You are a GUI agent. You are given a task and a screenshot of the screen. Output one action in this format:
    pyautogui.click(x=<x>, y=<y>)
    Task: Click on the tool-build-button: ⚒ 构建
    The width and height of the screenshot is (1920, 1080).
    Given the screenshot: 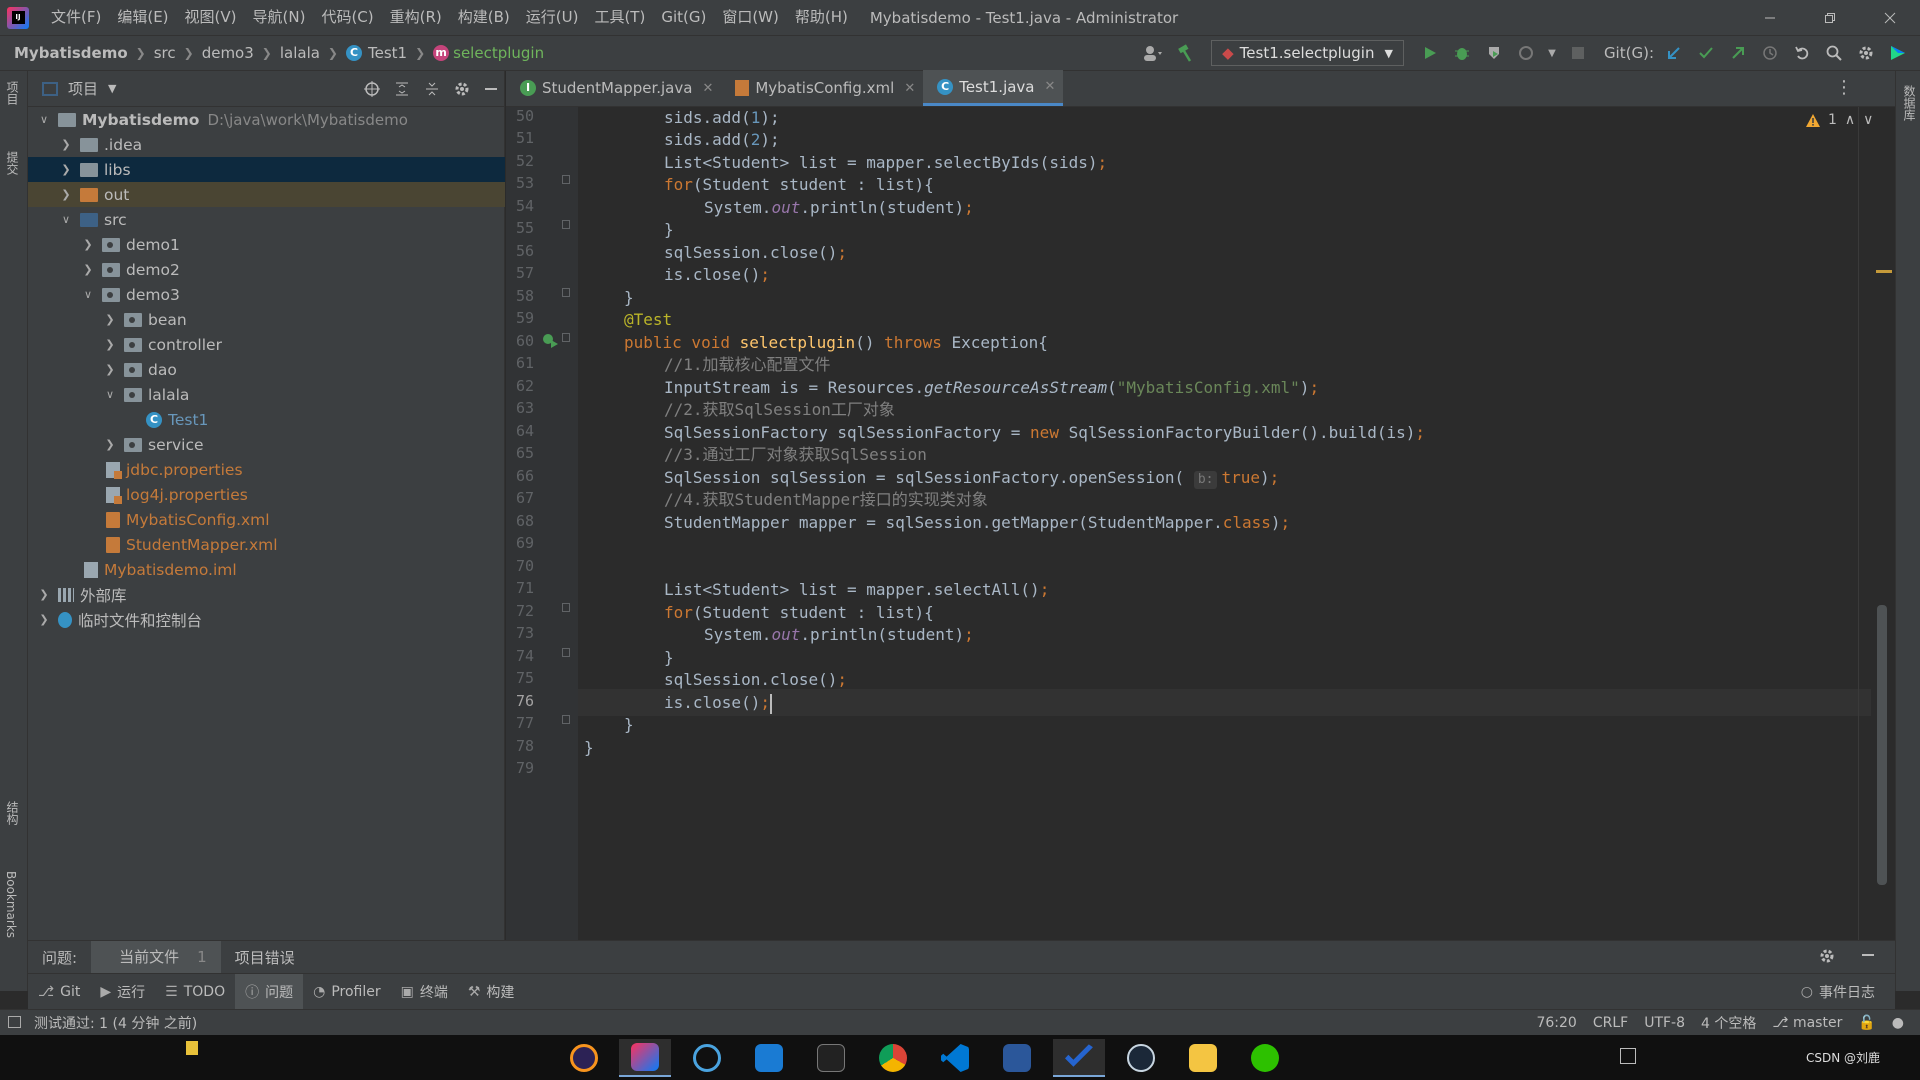 What is the action you would take?
    pyautogui.click(x=491, y=992)
    